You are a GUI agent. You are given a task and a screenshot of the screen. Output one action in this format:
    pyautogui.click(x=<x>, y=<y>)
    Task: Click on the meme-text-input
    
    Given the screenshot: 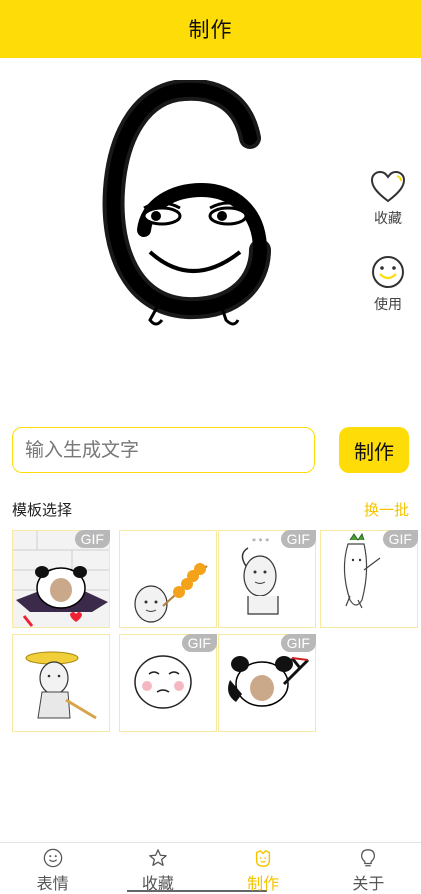 What is the action you would take?
    pyautogui.click(x=163, y=450)
    